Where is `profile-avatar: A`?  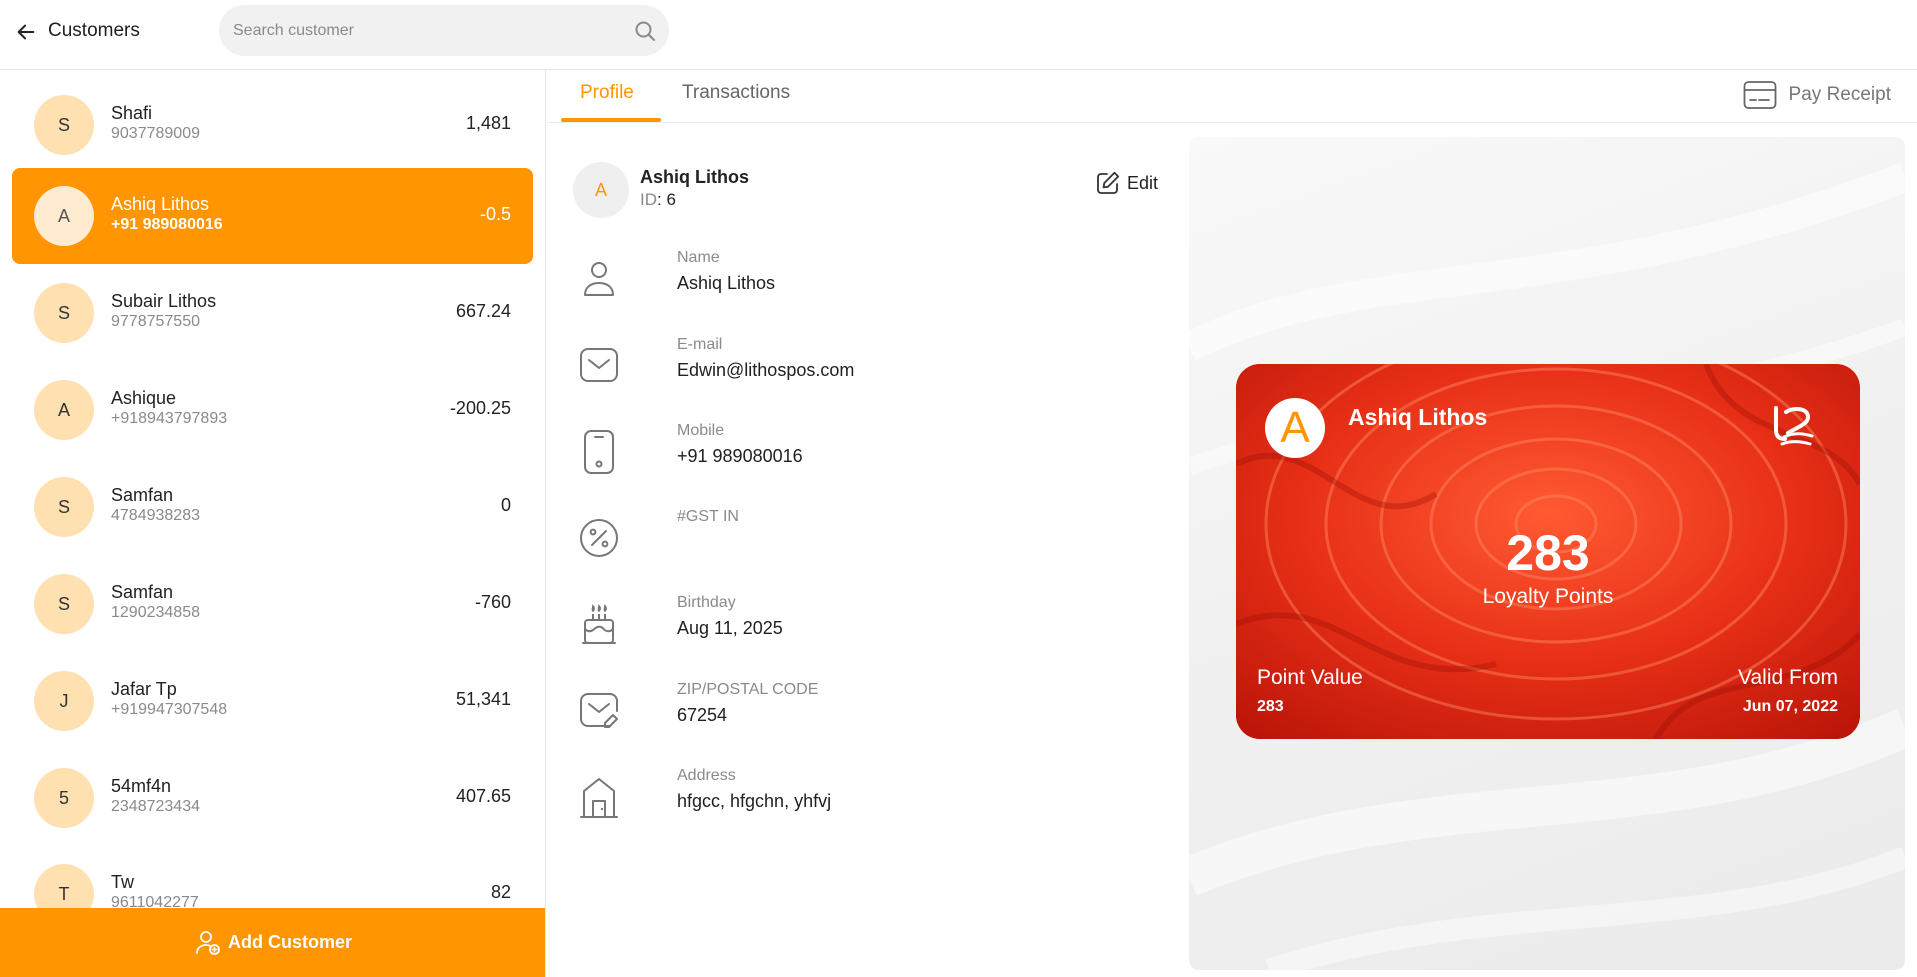
profile-avatar: A is located at coordinates (601, 190).